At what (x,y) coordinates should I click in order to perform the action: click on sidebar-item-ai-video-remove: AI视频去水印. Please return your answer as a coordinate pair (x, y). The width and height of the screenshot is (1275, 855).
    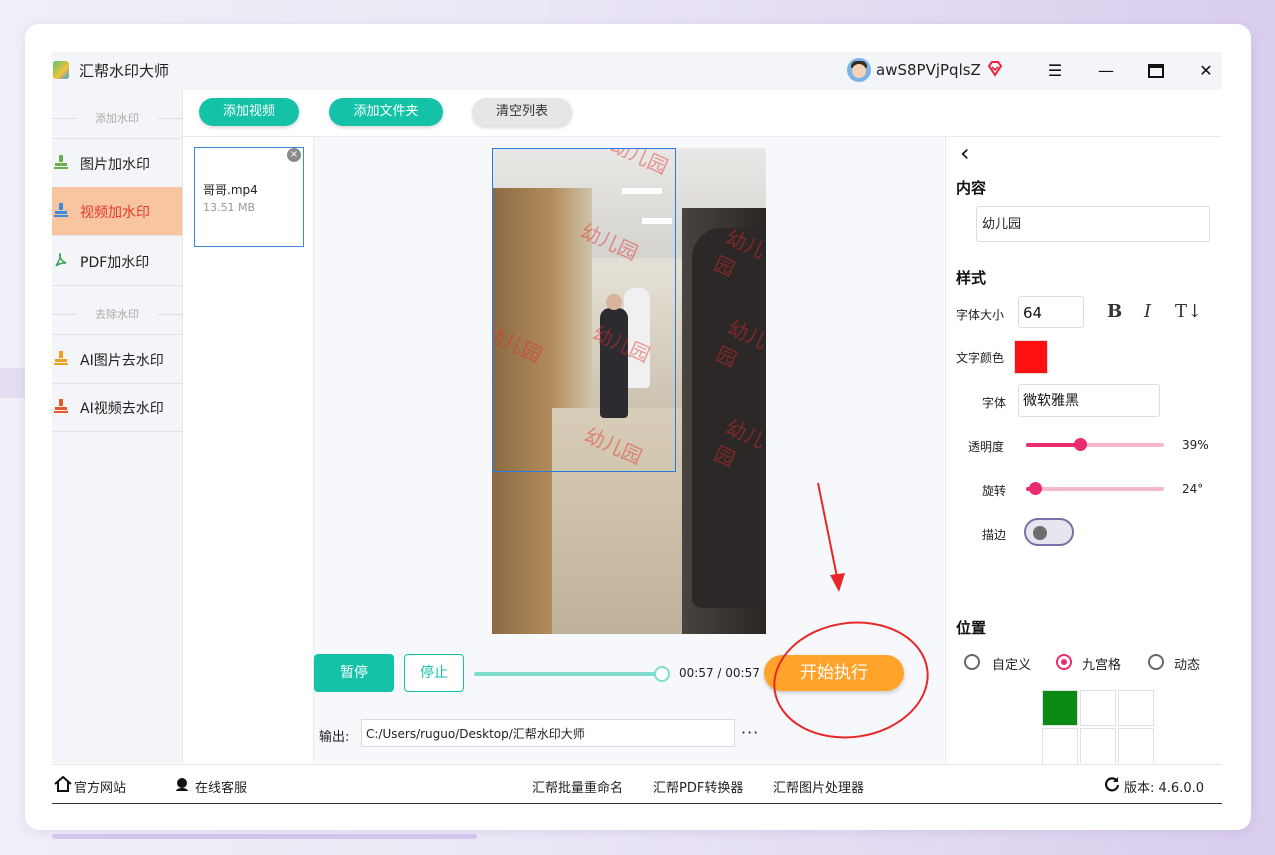
    Looking at the image, I should click on (117, 407).